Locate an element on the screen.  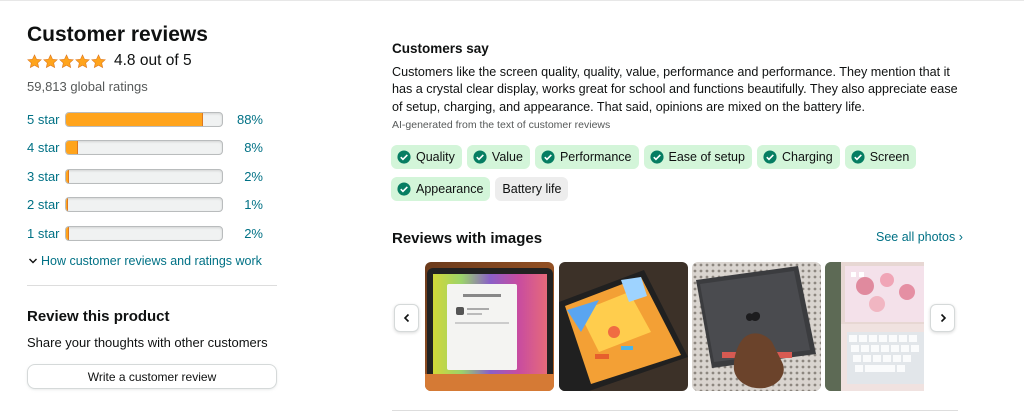
aspect-label: Performance is located at coordinates (595, 157).